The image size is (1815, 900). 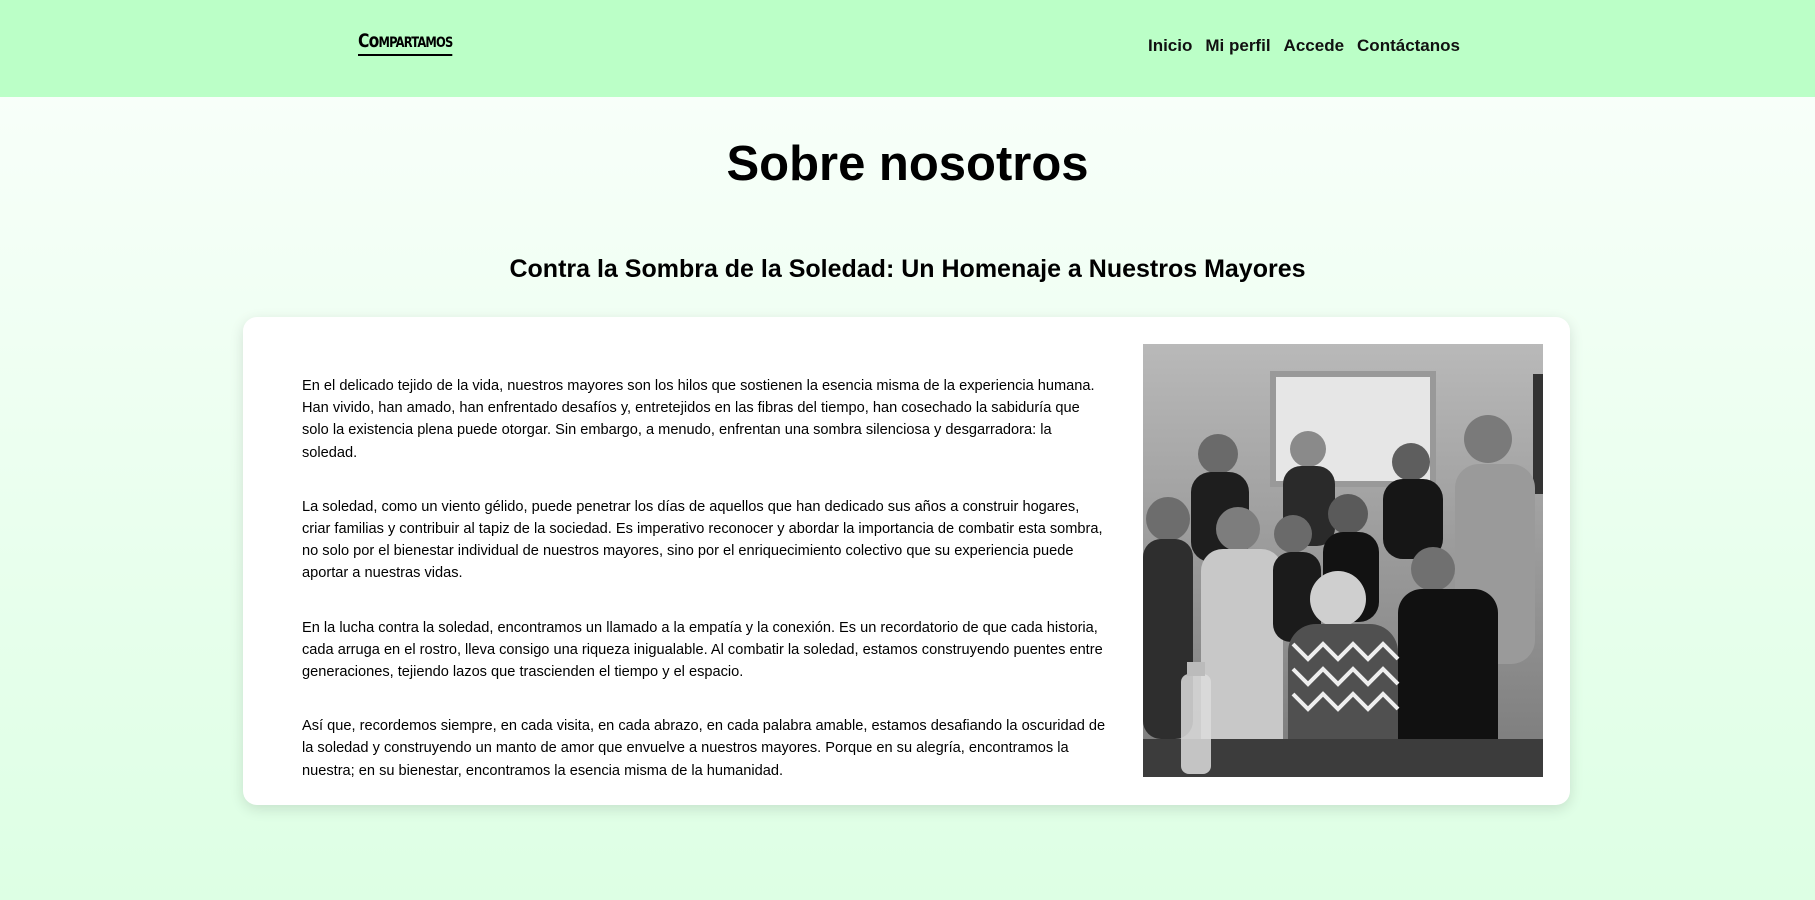 I want to click on page-title: Sobre nosotros, so click(x=907, y=164).